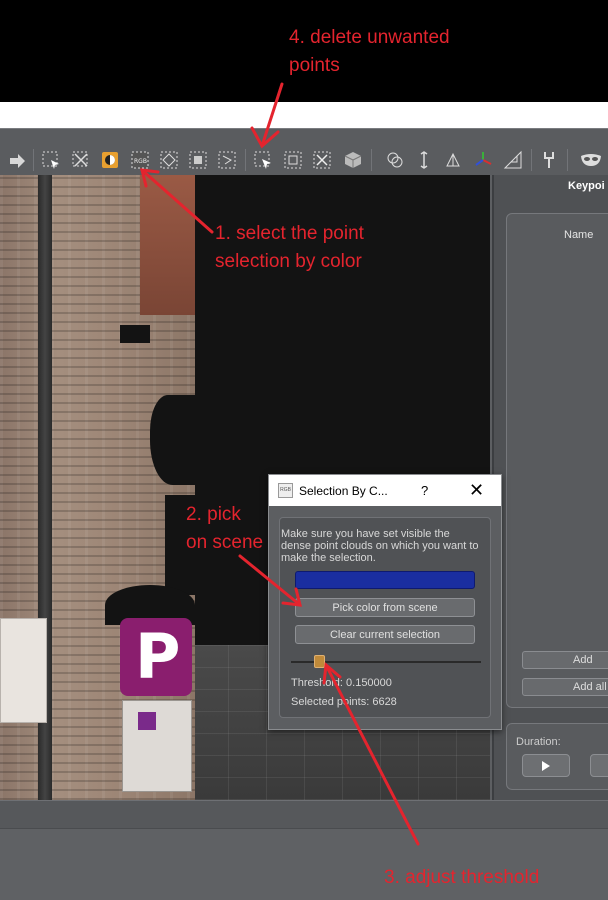  Describe the element at coordinates (483, 160) in the screenshot. I see `axis-icon` at that location.